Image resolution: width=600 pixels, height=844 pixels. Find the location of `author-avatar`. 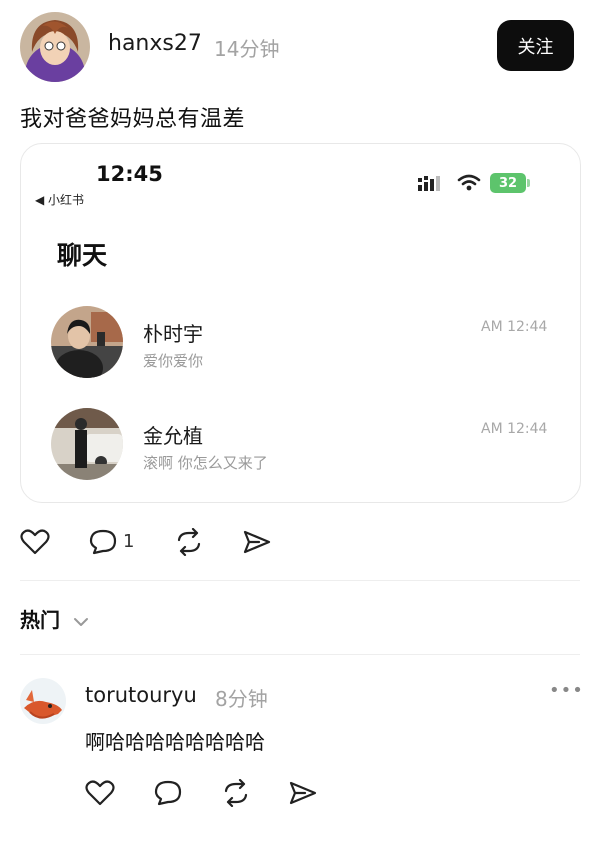

author-avatar is located at coordinates (55, 47).